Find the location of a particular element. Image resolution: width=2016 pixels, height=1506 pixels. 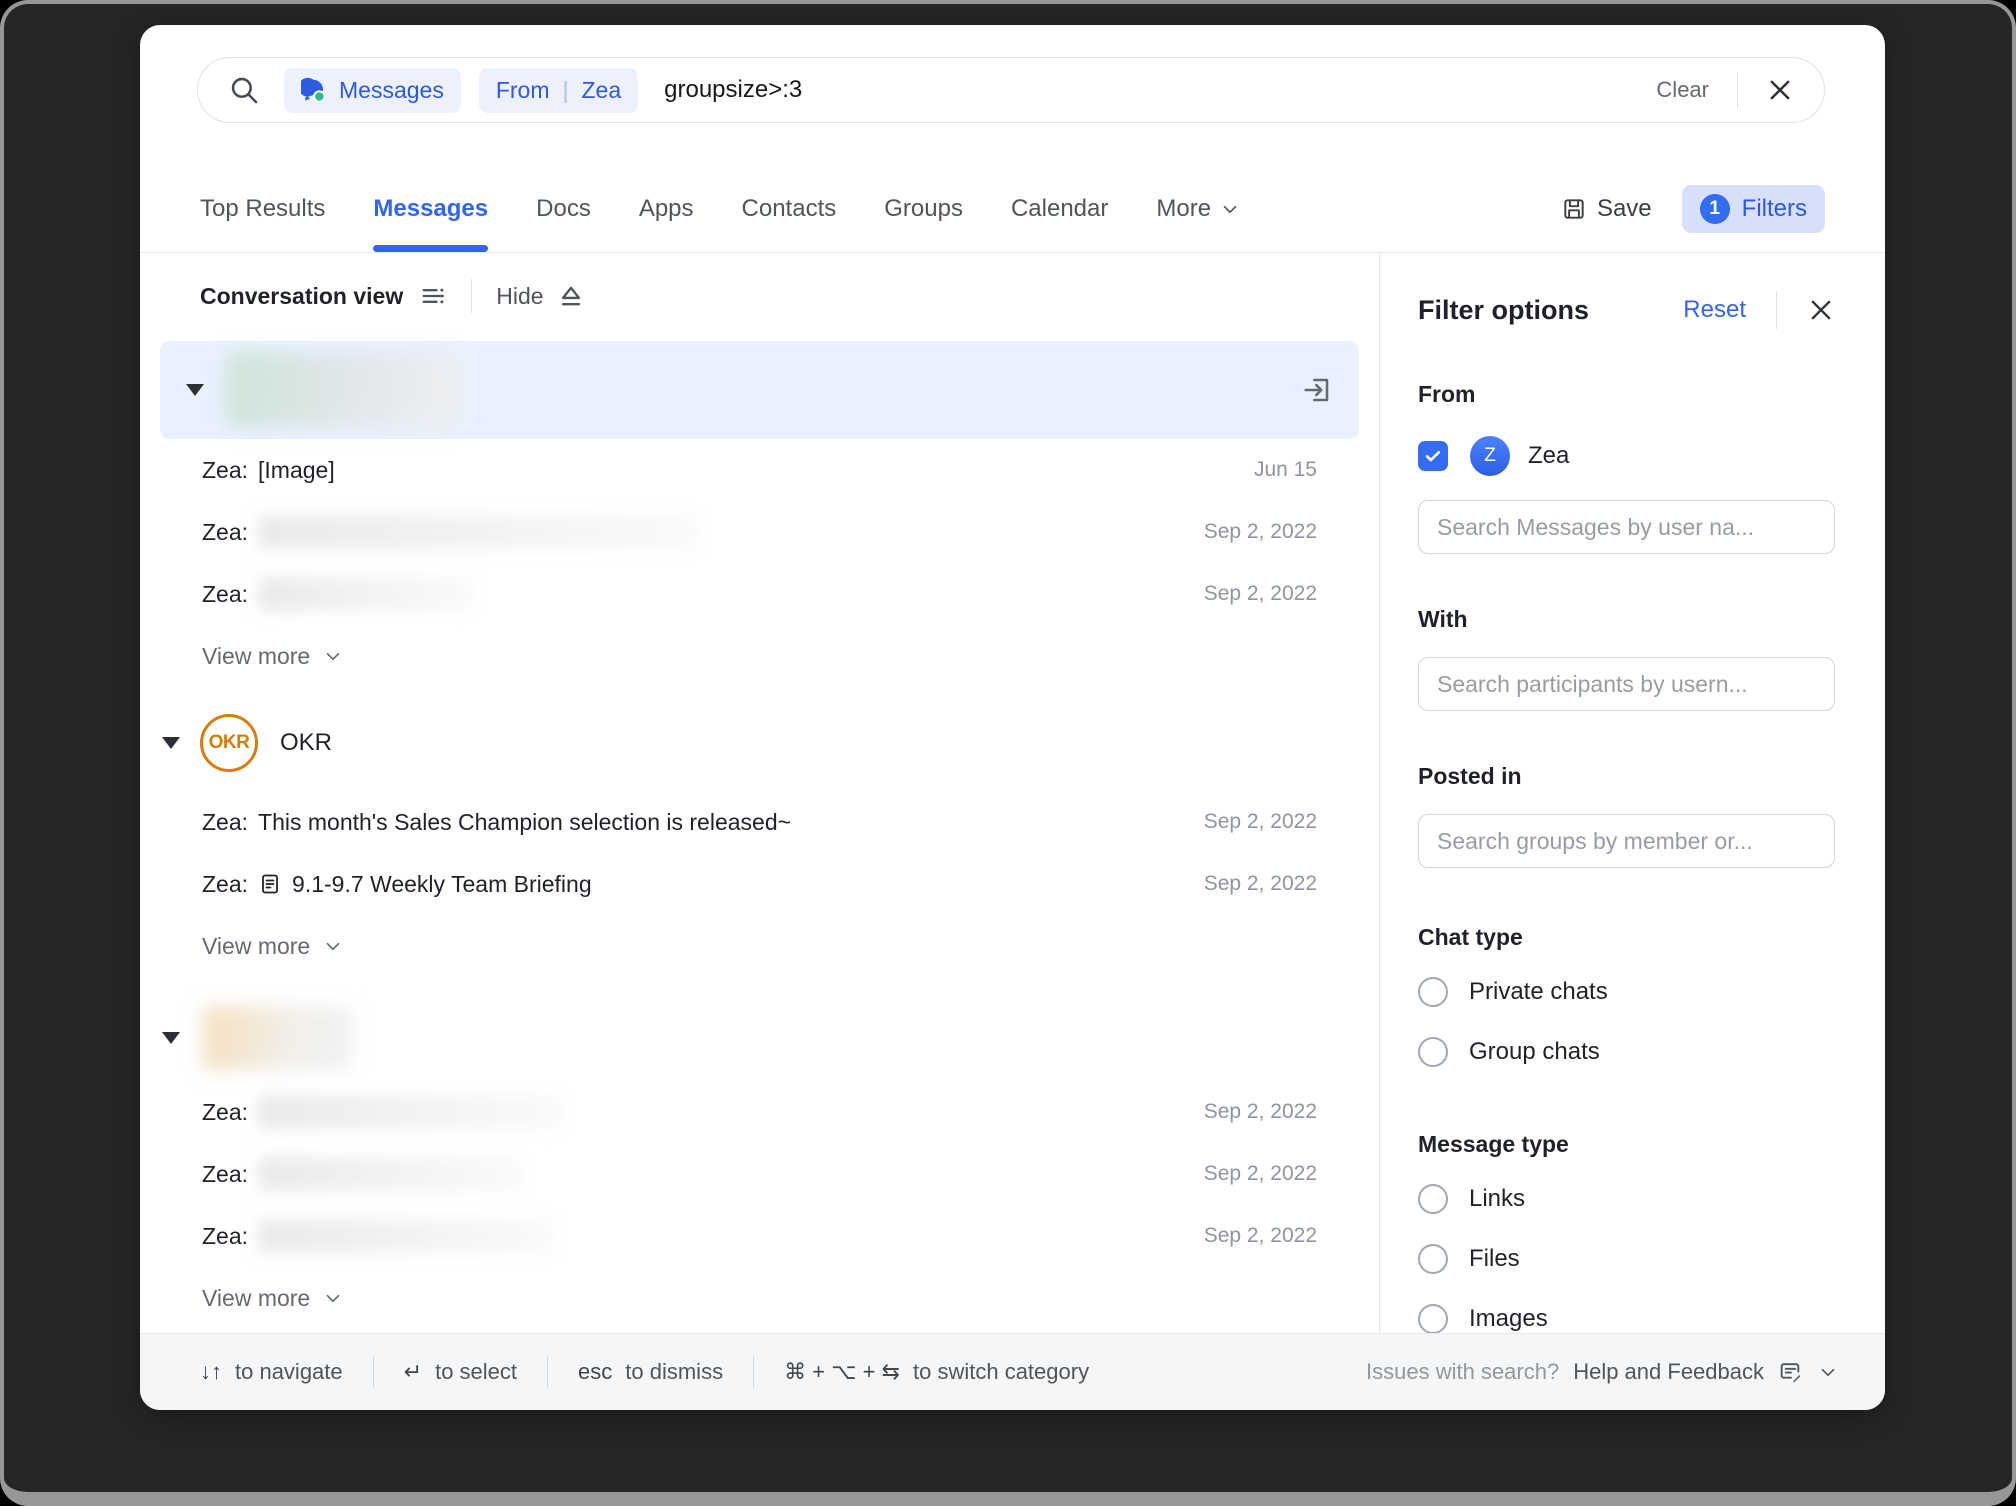

tab-apps: Apps is located at coordinates (666, 208).